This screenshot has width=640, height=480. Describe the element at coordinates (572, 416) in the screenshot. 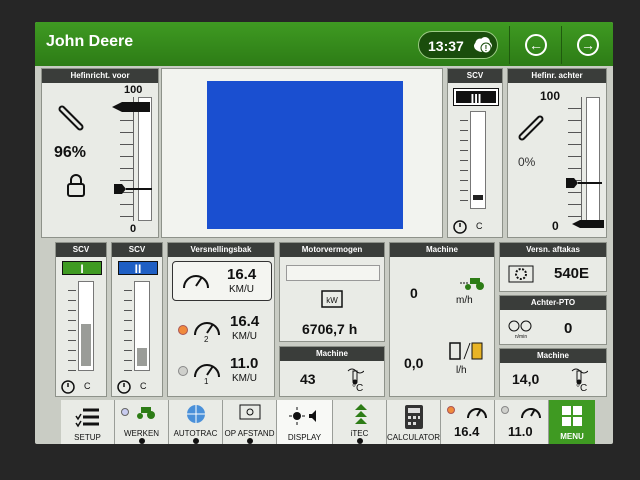

I see `menu-grid-icon` at that location.